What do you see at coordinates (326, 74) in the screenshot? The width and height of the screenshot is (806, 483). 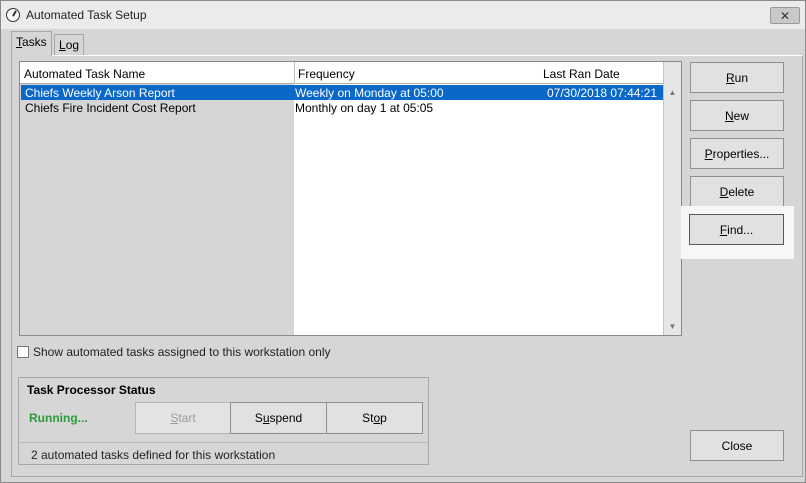 I see `column-header-frequency: Frequency` at bounding box center [326, 74].